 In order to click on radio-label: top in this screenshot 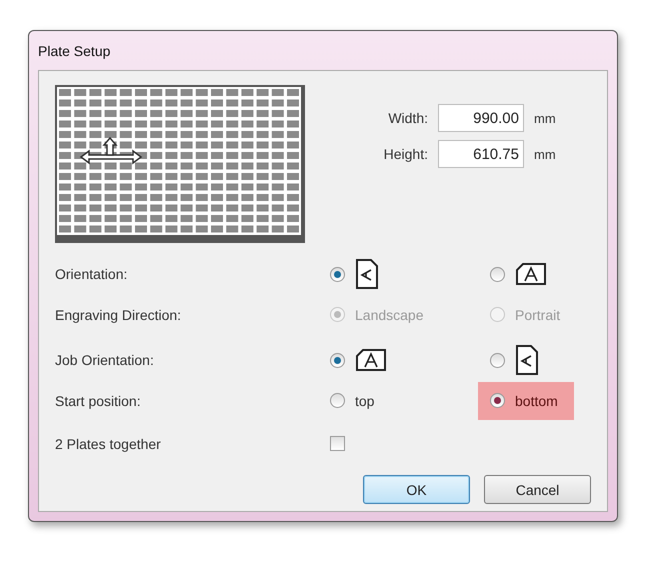, I will do `click(364, 400)`.